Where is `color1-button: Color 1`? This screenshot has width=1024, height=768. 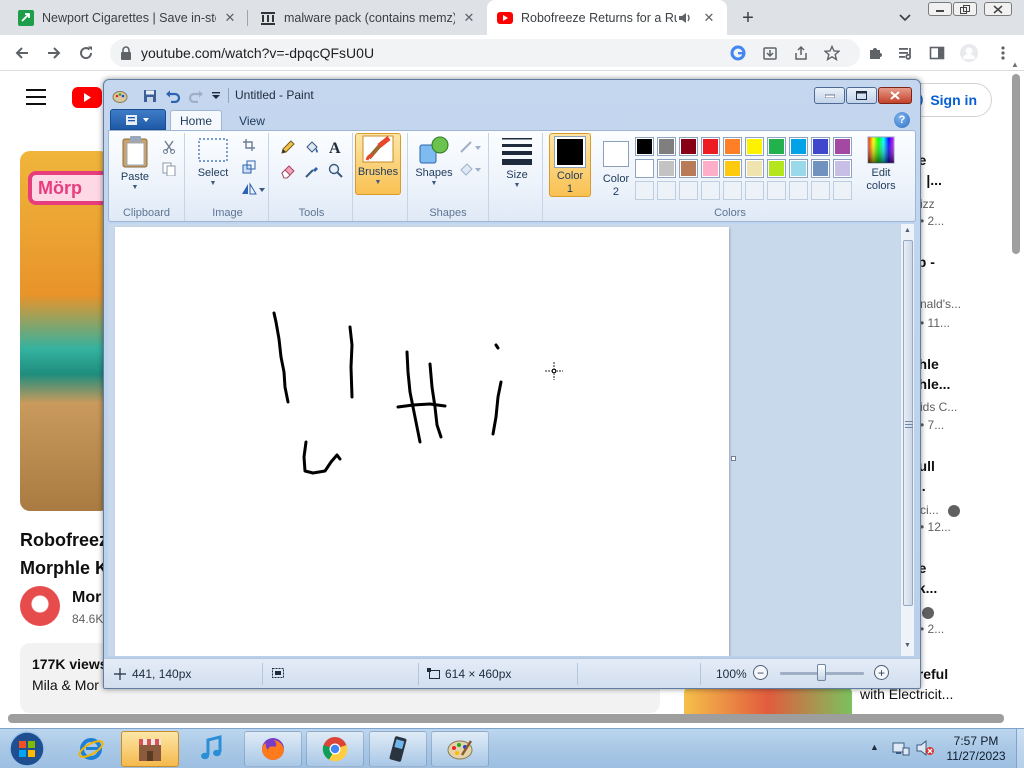 color1-button: Color 1 is located at coordinates (570, 165).